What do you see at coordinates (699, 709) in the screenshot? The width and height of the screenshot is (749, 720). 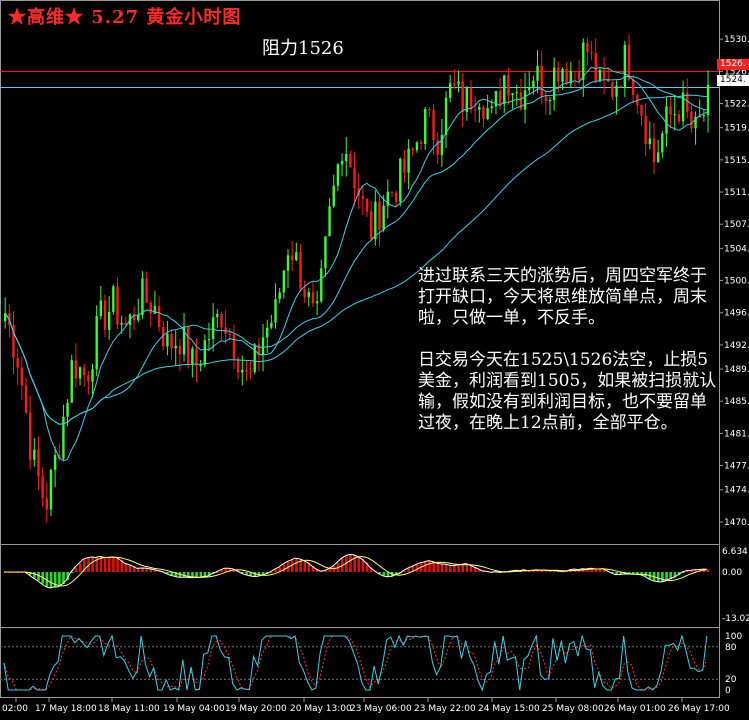 I see `time-tick-label: 26 May 17:00` at bounding box center [699, 709].